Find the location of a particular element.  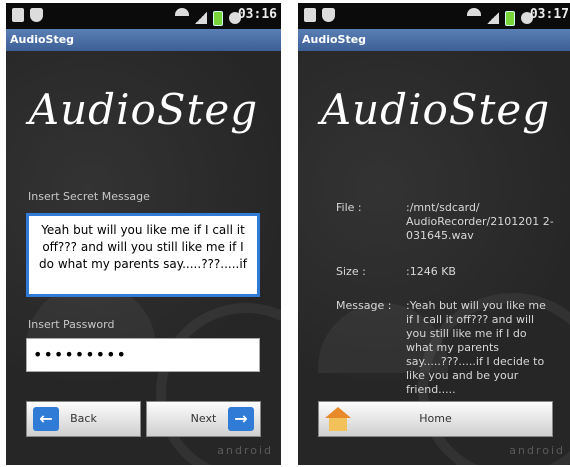

next-button-label: Next is located at coordinates (203, 418).